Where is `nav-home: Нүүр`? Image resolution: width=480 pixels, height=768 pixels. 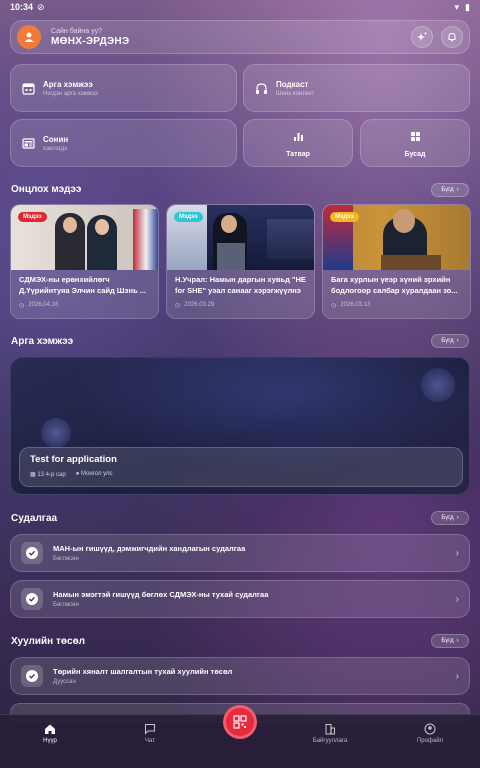 nav-home: Нүүр is located at coordinates (50, 729).